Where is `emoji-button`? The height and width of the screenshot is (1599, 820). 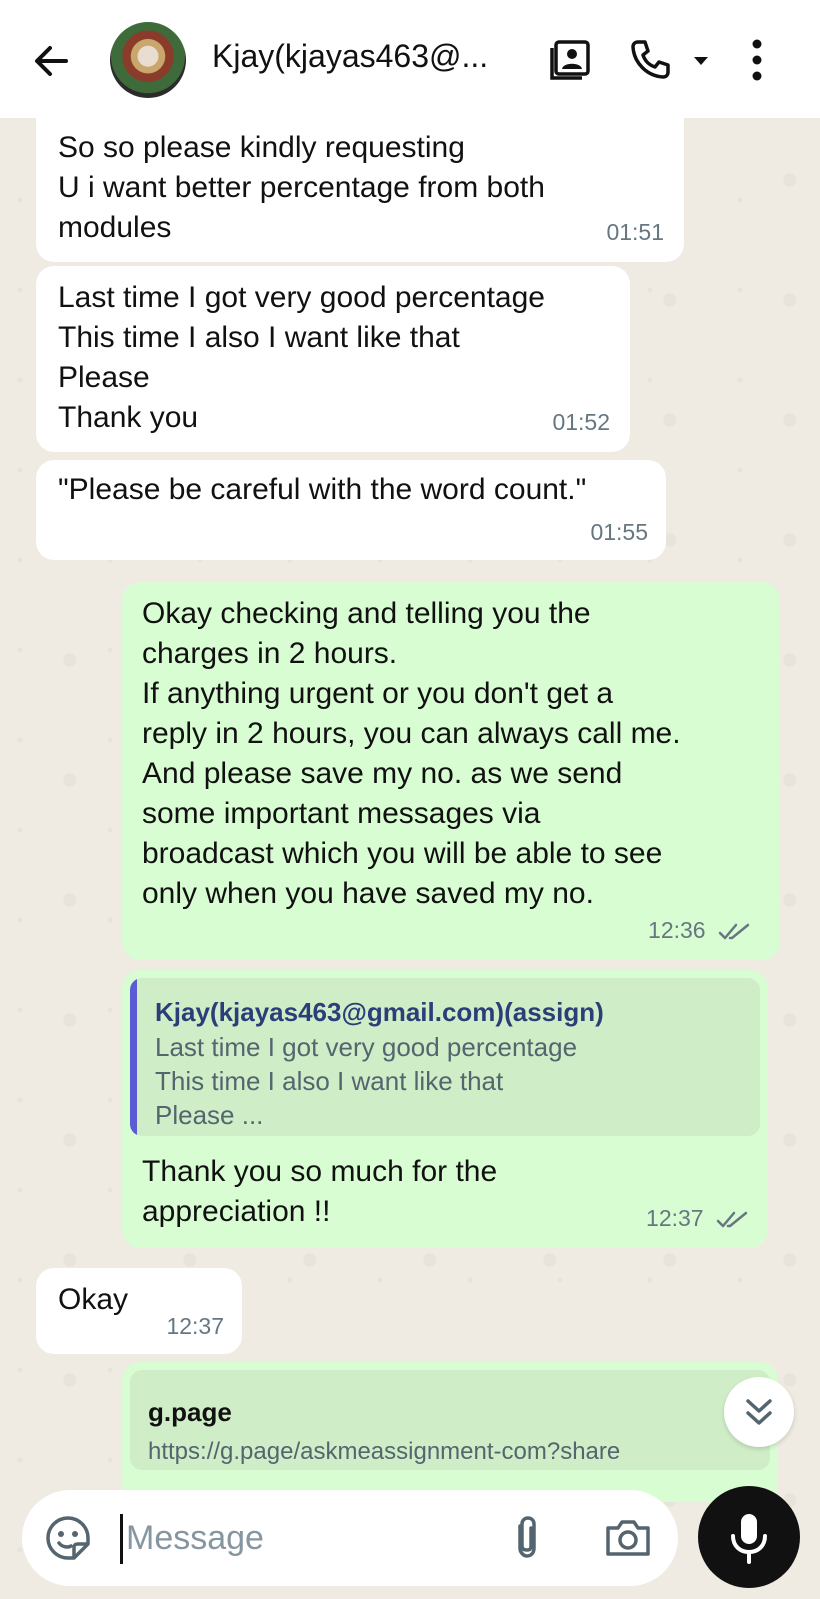 emoji-button is located at coordinates (68, 1538).